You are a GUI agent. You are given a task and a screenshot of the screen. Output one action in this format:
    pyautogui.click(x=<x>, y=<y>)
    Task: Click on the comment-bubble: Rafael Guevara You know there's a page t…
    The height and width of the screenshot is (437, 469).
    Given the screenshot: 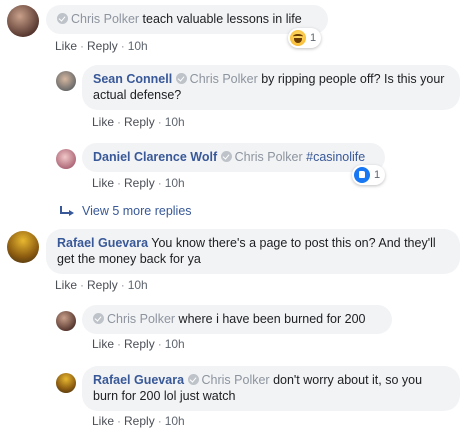 What is the action you would take?
    pyautogui.click(x=253, y=251)
    